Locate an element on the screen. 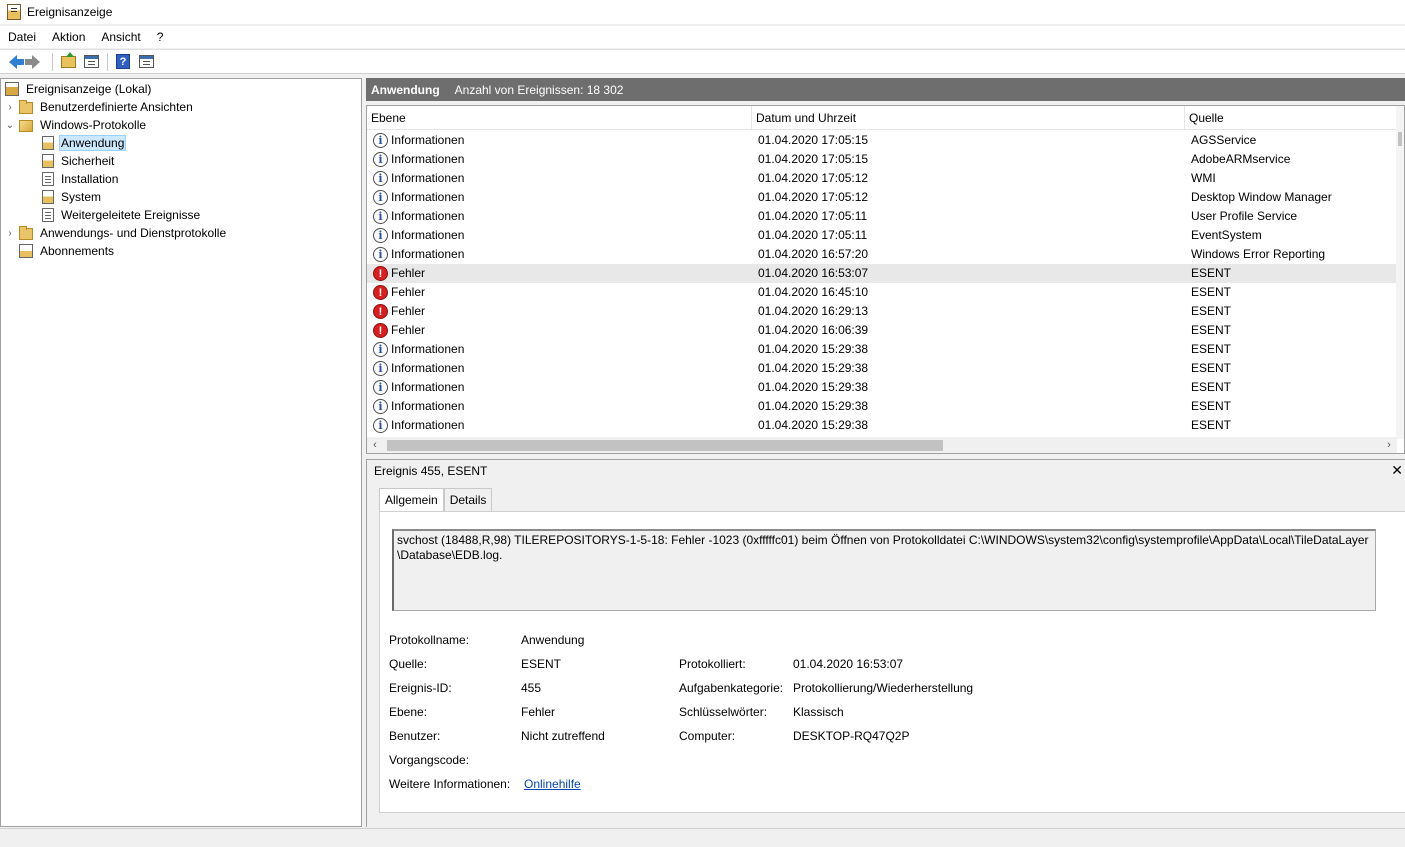 This screenshot has height=847, width=1405. tree-item-windows-logs: ⌄ Windows-Protokolle is located at coordinates (76, 125).